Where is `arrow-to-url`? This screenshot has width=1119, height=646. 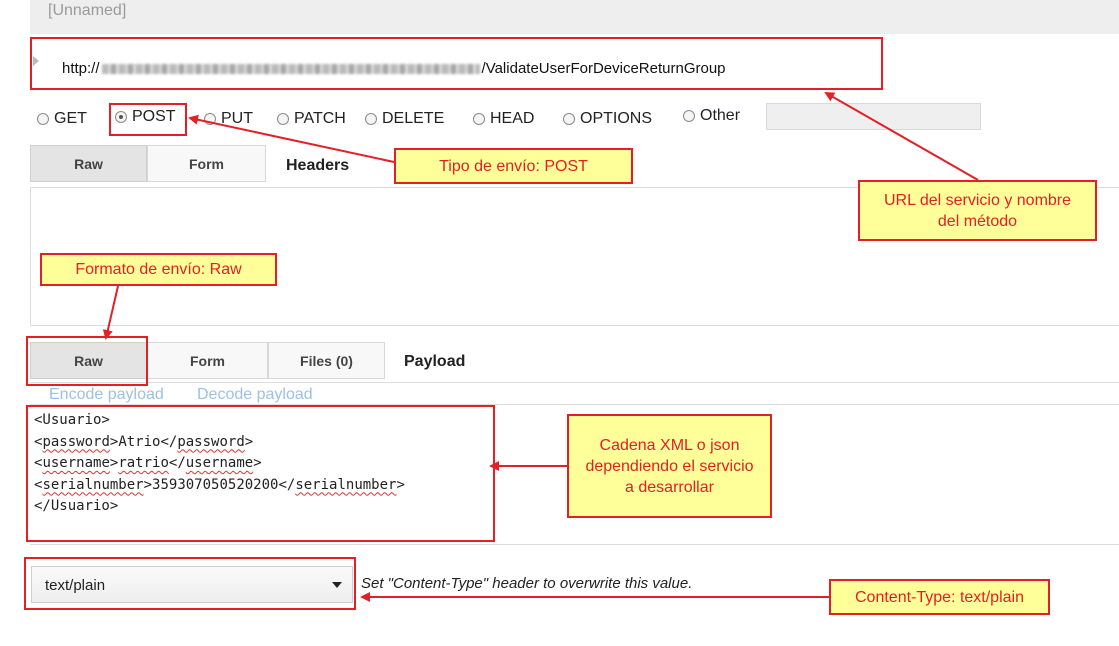
arrow-to-url is located at coordinates (901, 136).